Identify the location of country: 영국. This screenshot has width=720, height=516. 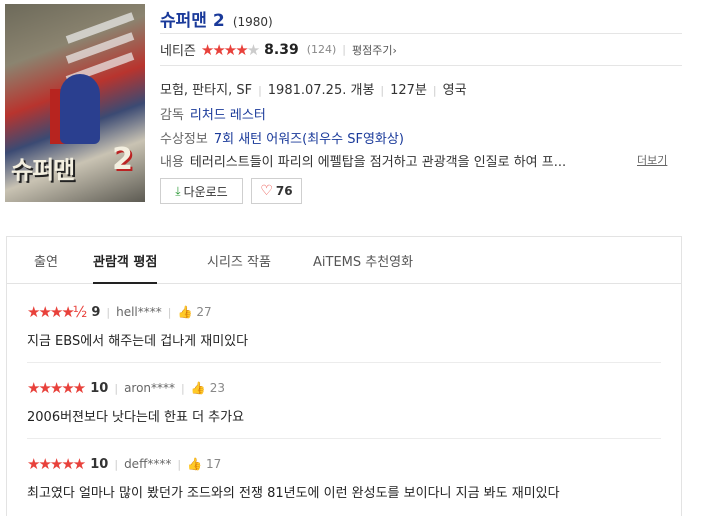
(454, 90).